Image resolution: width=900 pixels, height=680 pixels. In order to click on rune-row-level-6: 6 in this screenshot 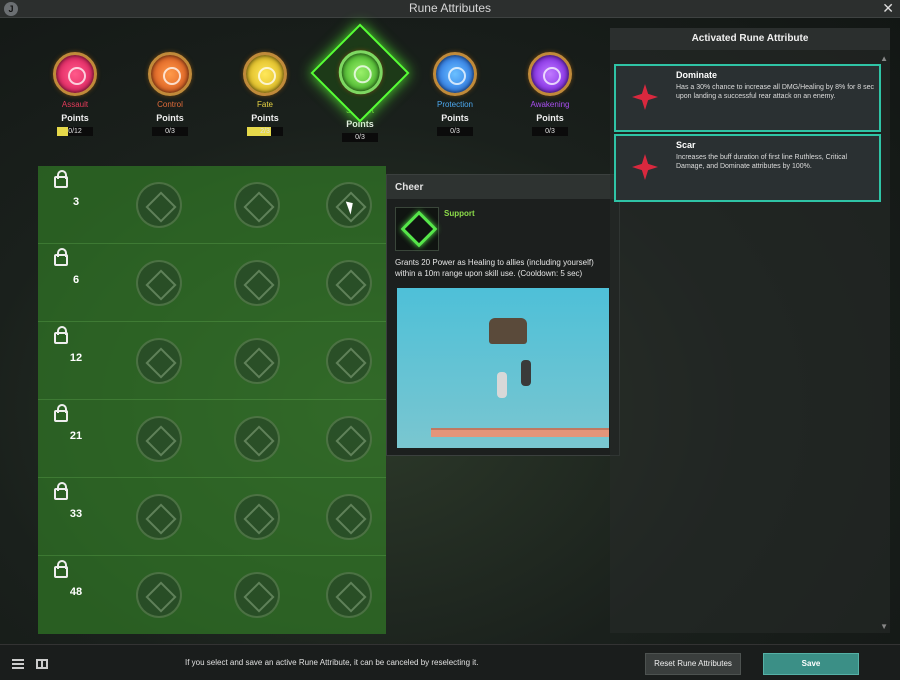, I will do `click(212, 283)`.